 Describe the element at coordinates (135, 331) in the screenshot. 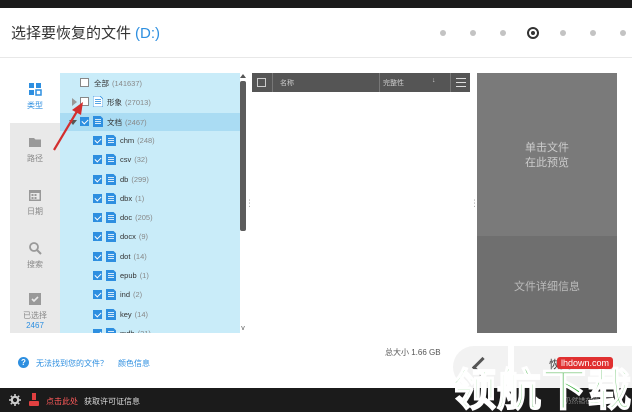

I see `tree-item-label: mdb(21)` at that location.